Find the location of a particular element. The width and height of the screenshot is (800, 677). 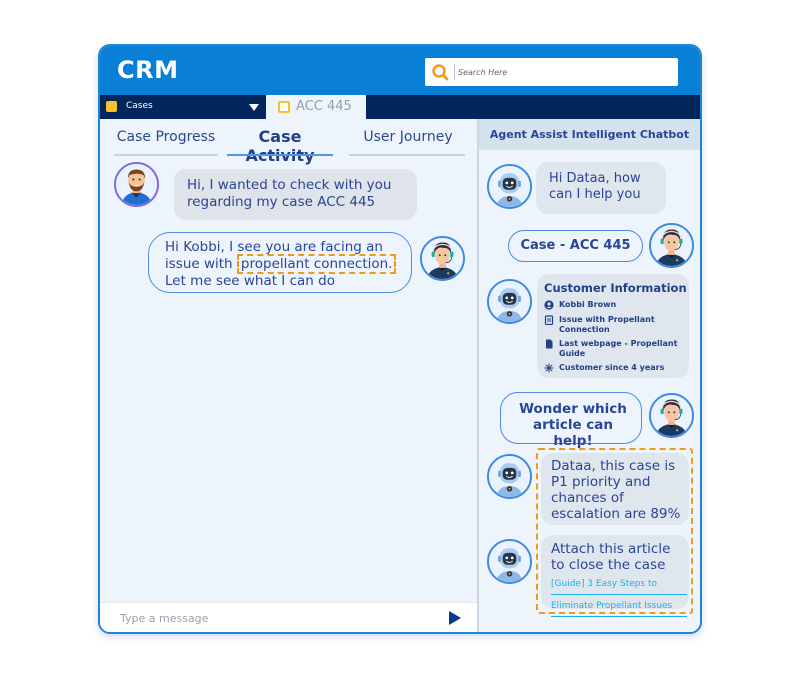

clipboard-icon is located at coordinates (549, 320).